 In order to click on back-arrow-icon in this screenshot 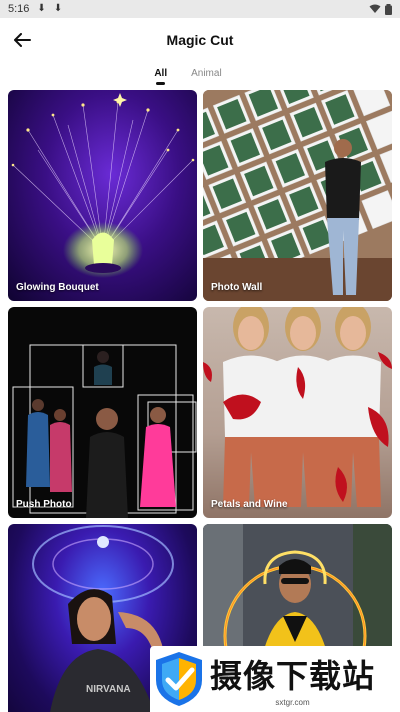, I will do `click(22, 40)`.